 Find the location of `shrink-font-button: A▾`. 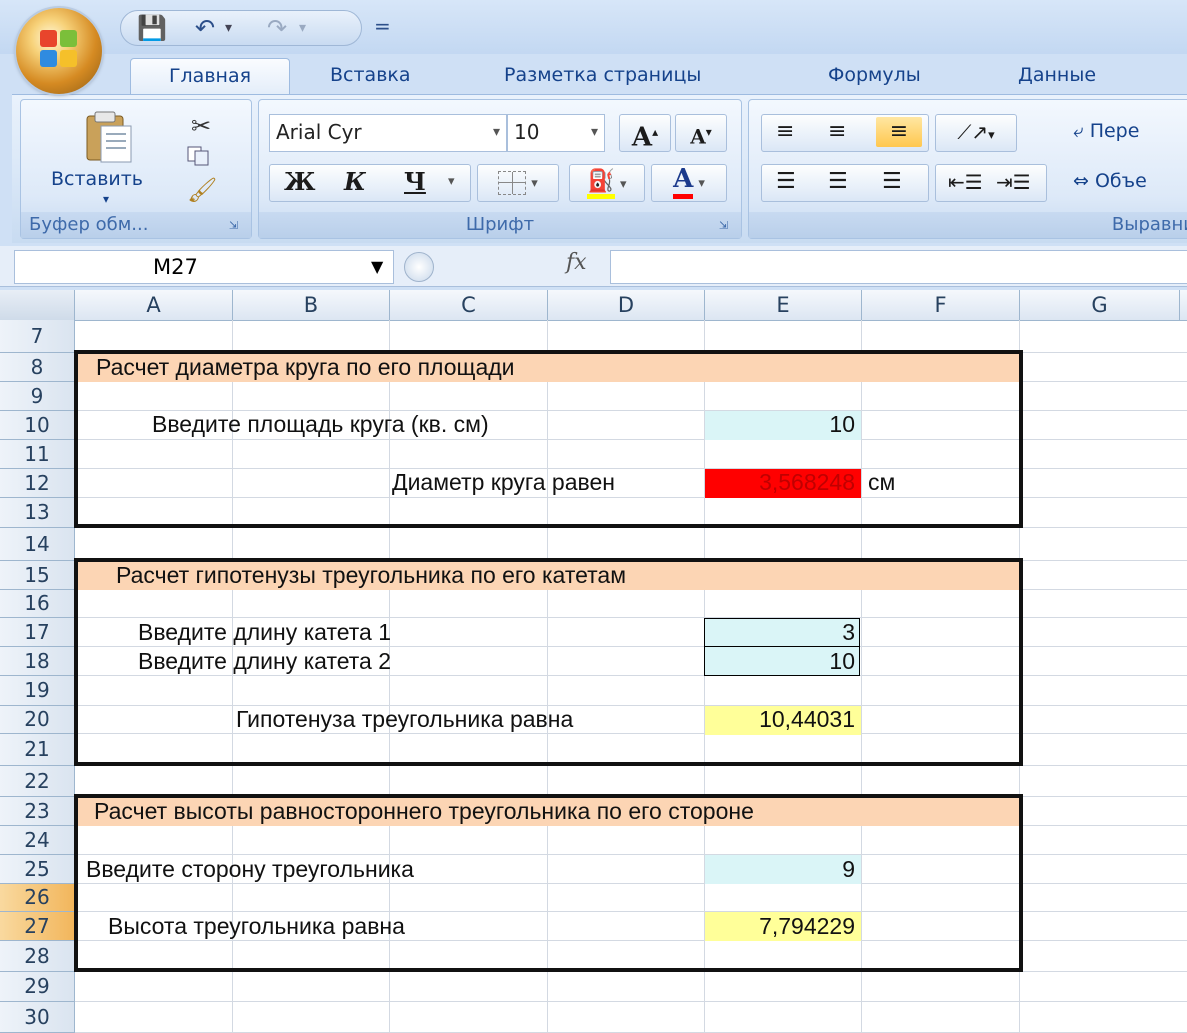

shrink-font-button: A▾ is located at coordinates (701, 133).